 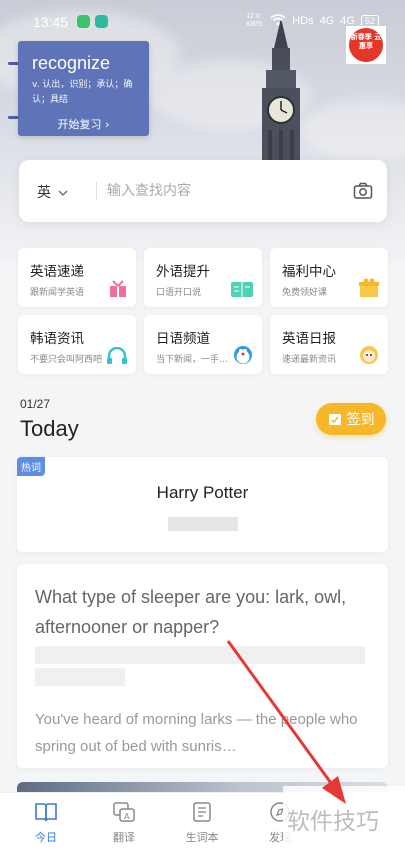 I want to click on daily-word-card: recognize v. 认出，识别；承认；确认；具结 开始复习 ›, so click(x=83, y=88).